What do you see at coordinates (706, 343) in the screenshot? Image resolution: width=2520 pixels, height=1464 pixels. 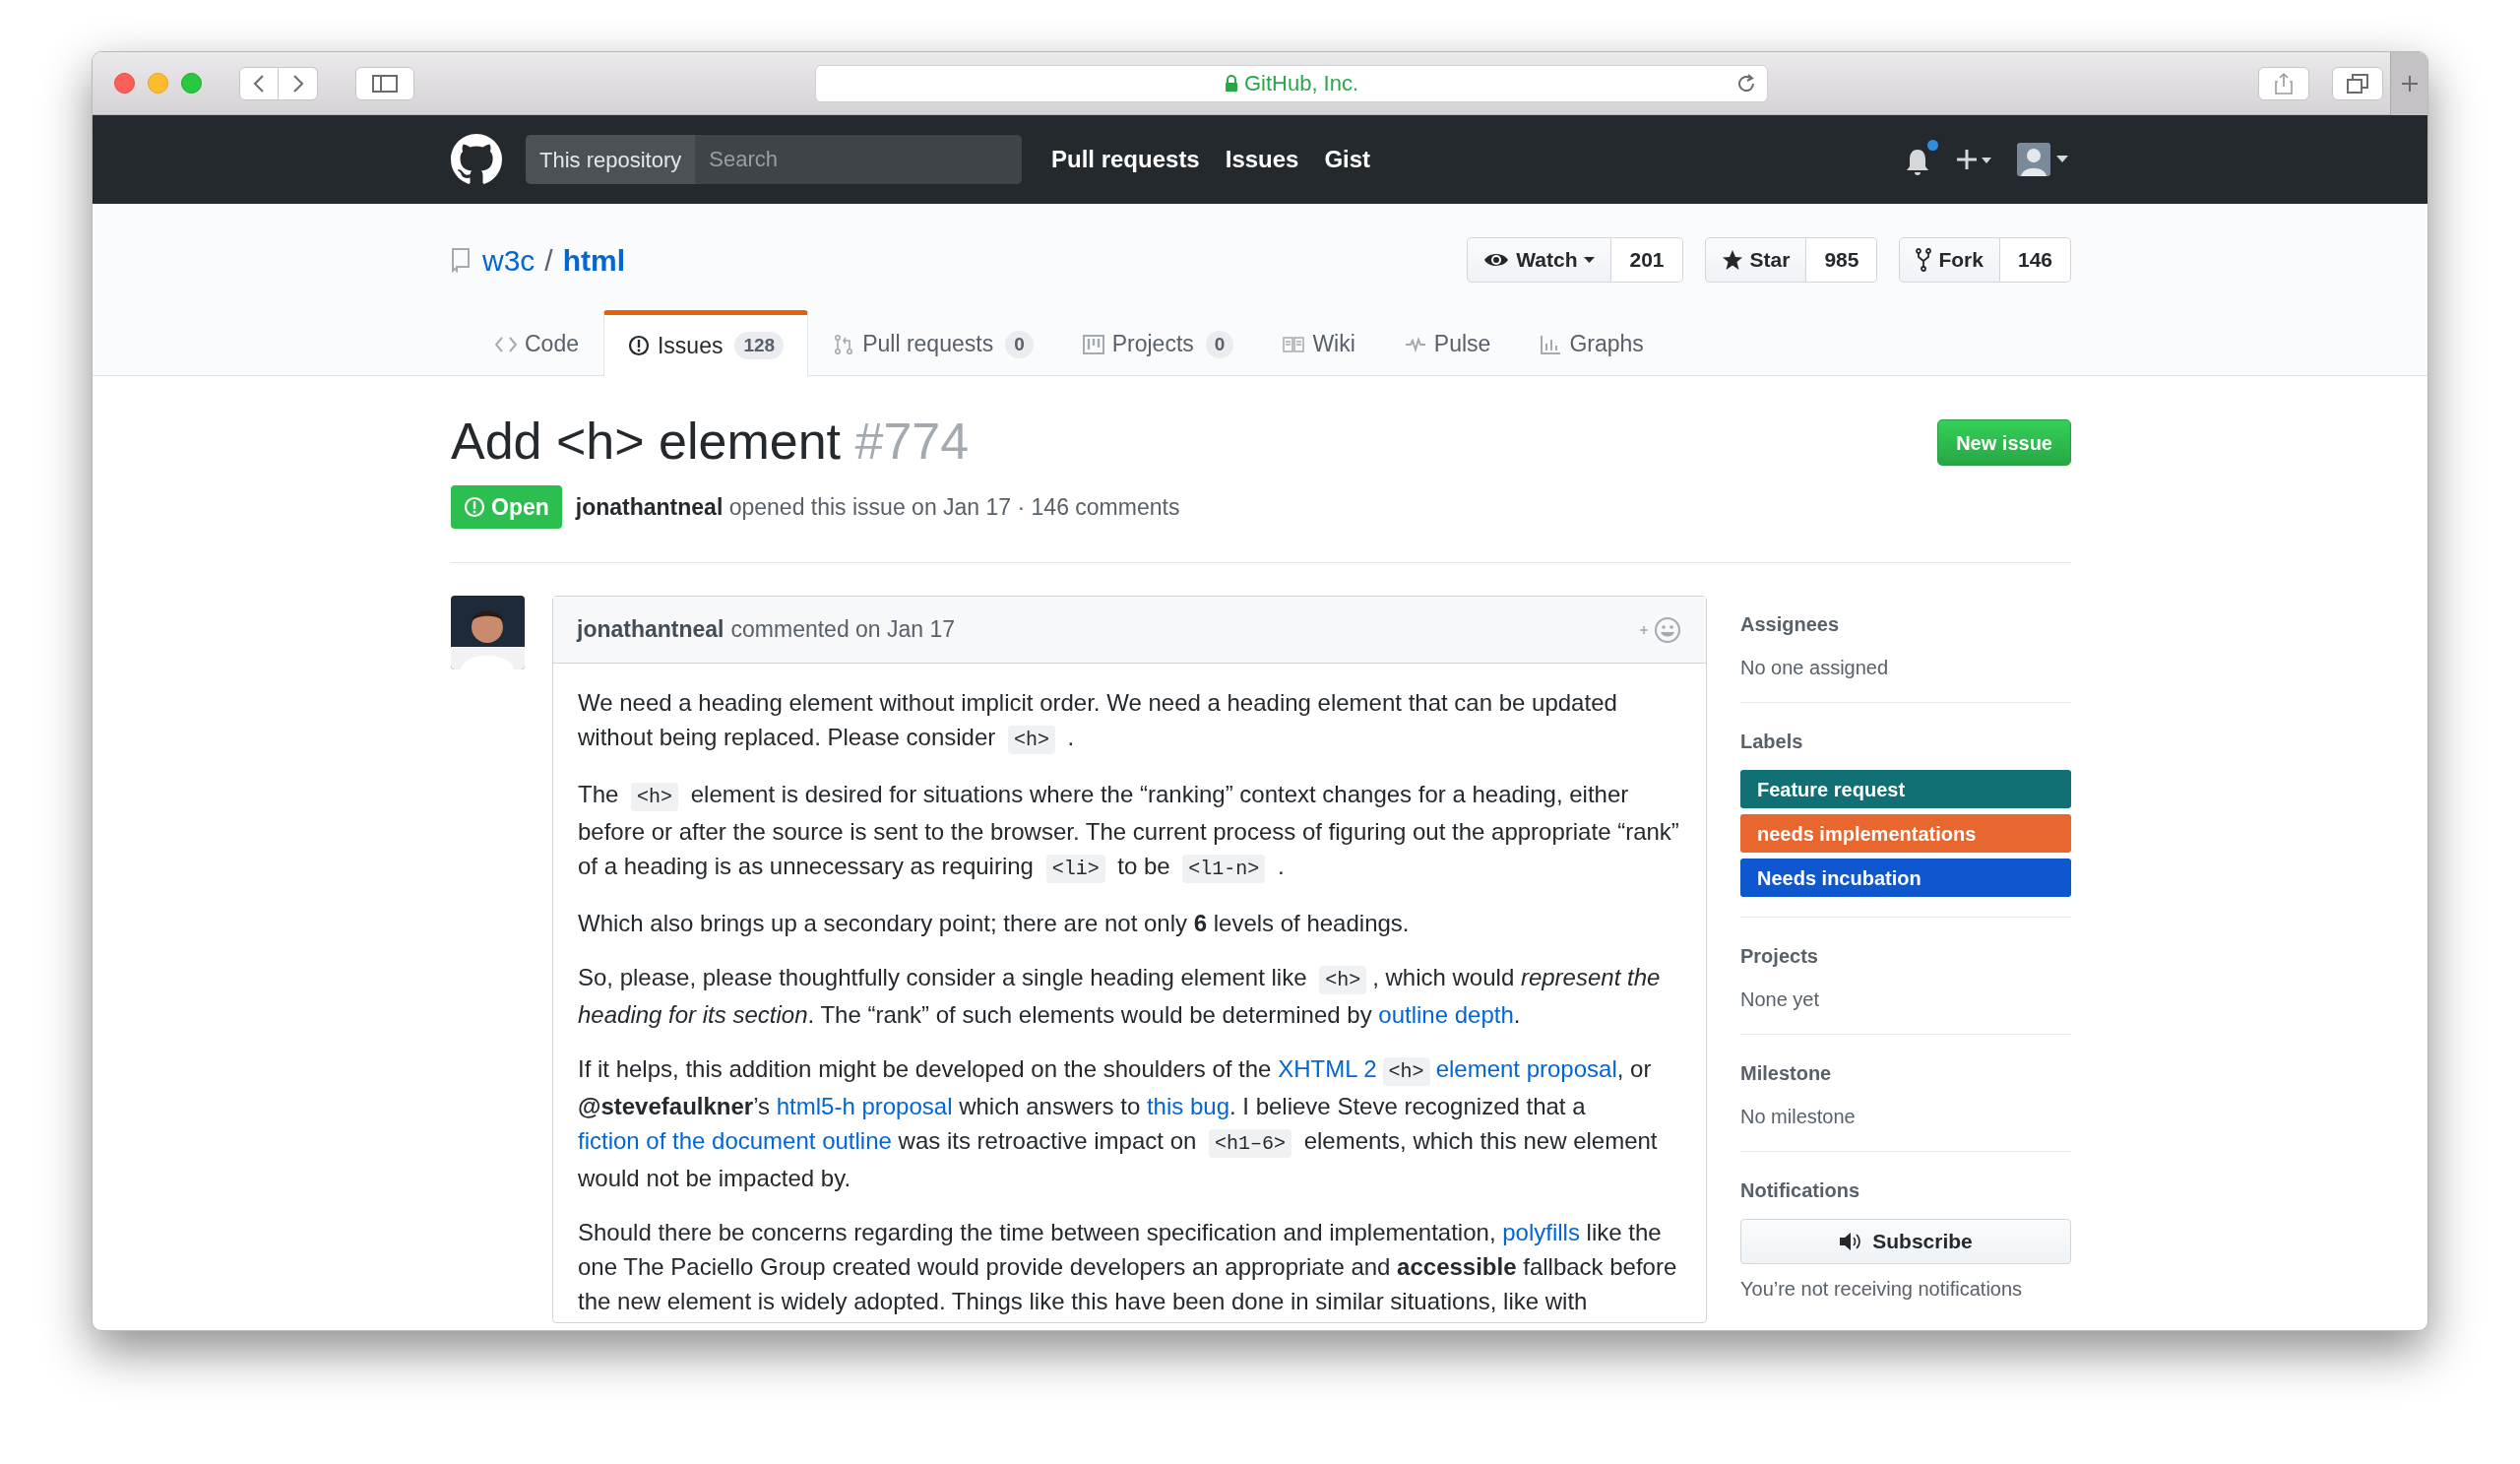 I see `repo-tab: Issues 128` at bounding box center [706, 343].